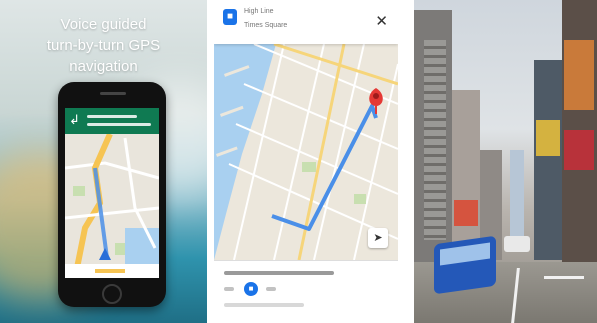 This screenshot has width=597, height=323. Describe the element at coordinates (103, 24) in the screenshot. I see `promo-title-line-1: Voice guided` at that location.